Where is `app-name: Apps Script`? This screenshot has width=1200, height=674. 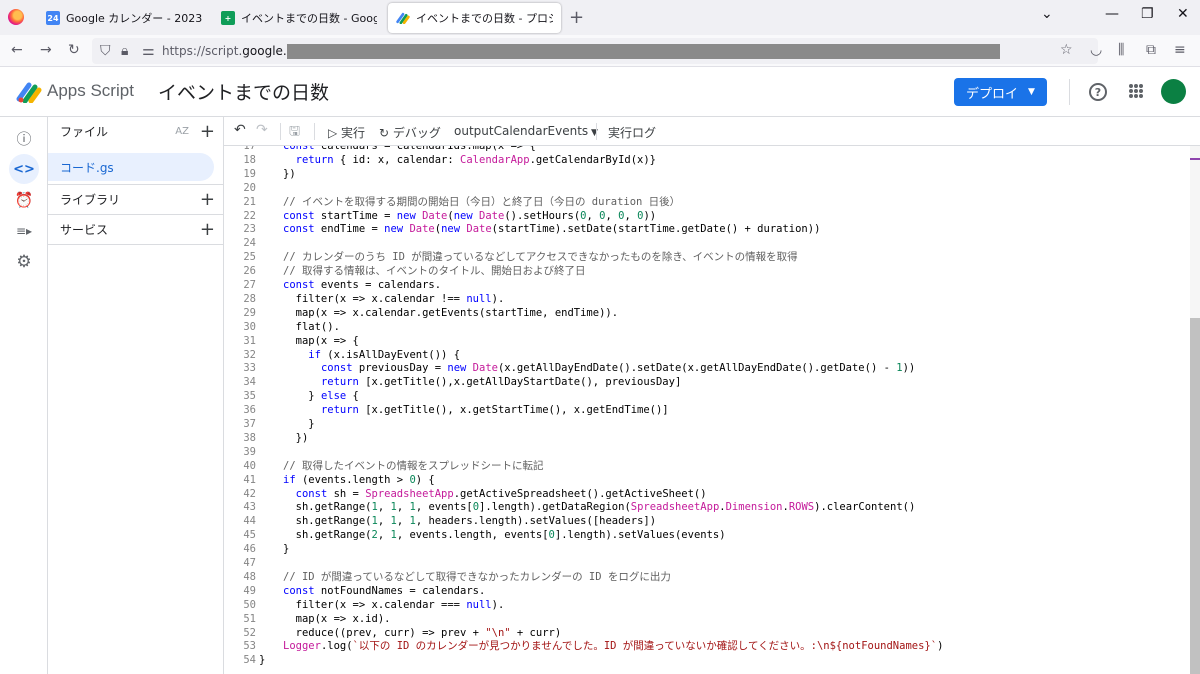
app-name: Apps Script is located at coordinates (90, 91).